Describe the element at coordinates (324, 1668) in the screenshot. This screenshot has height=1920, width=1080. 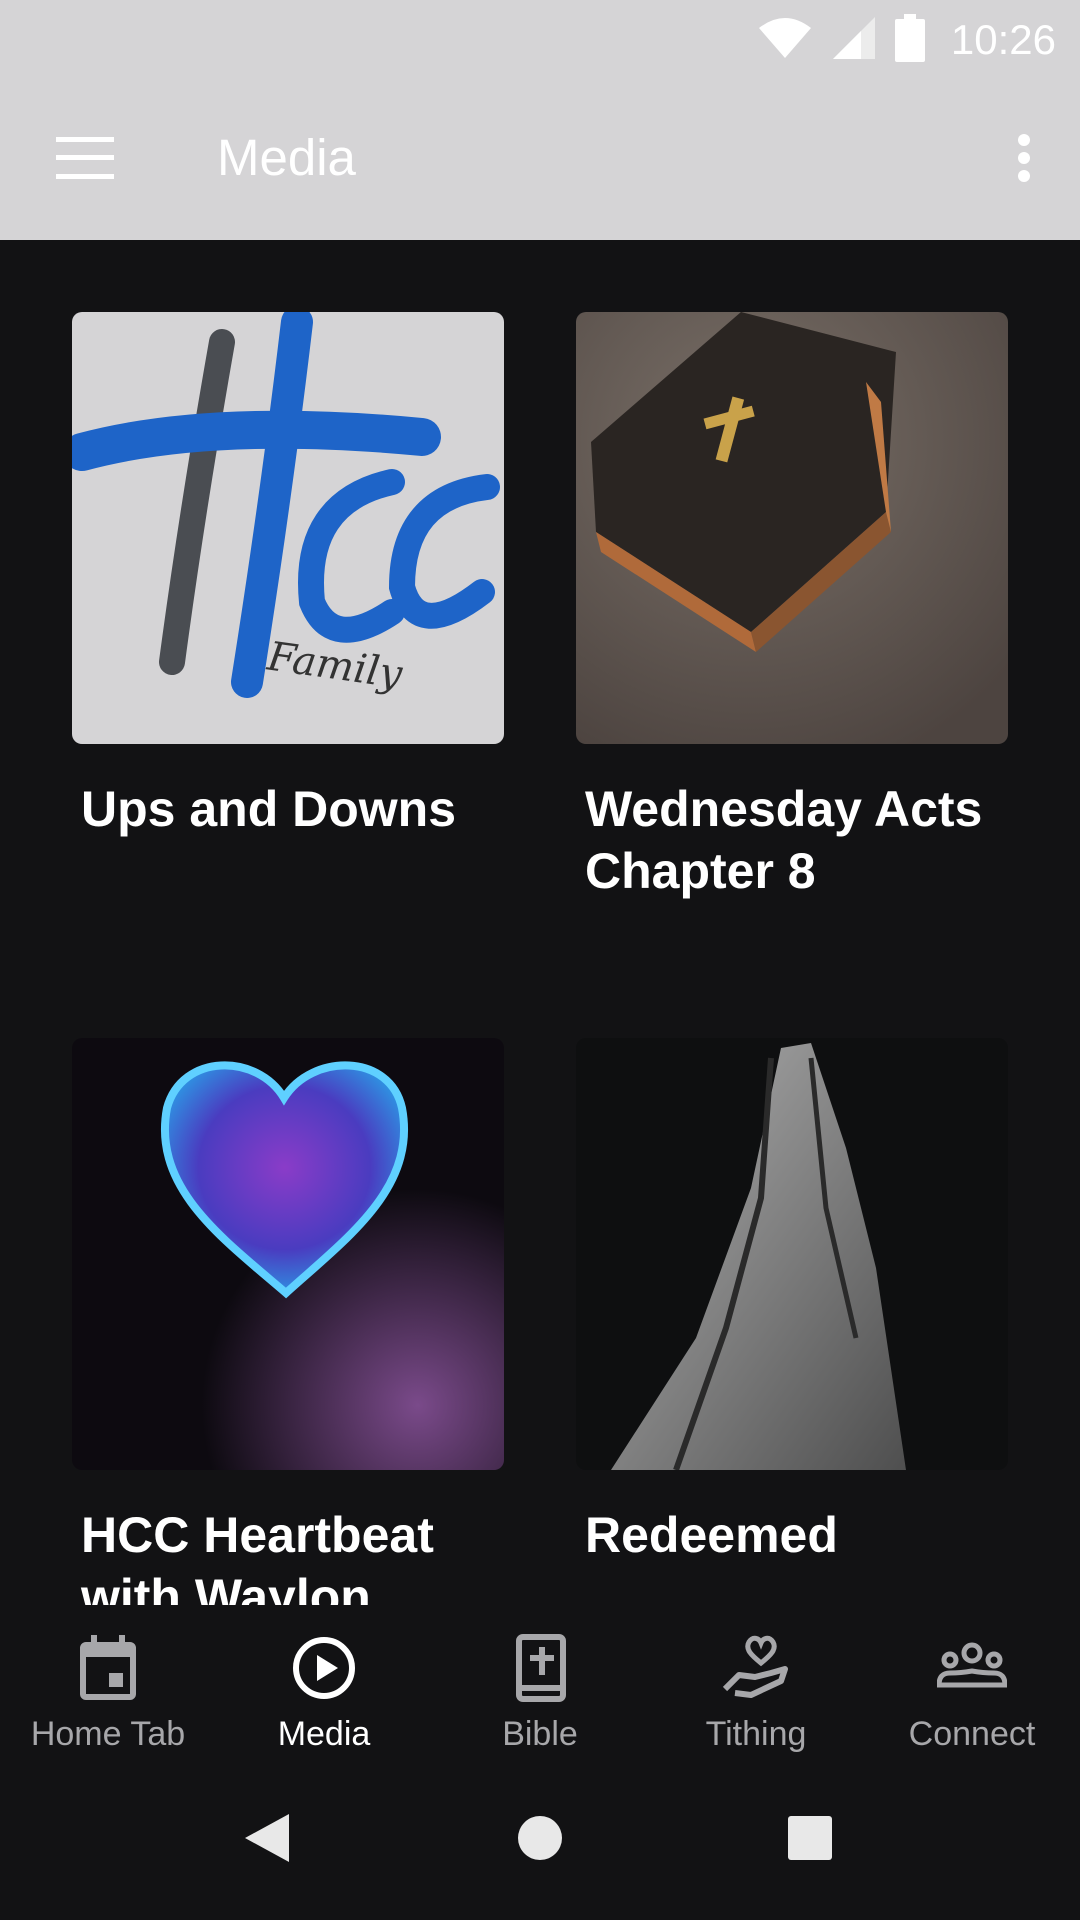
I see `play-circle-icon` at that location.